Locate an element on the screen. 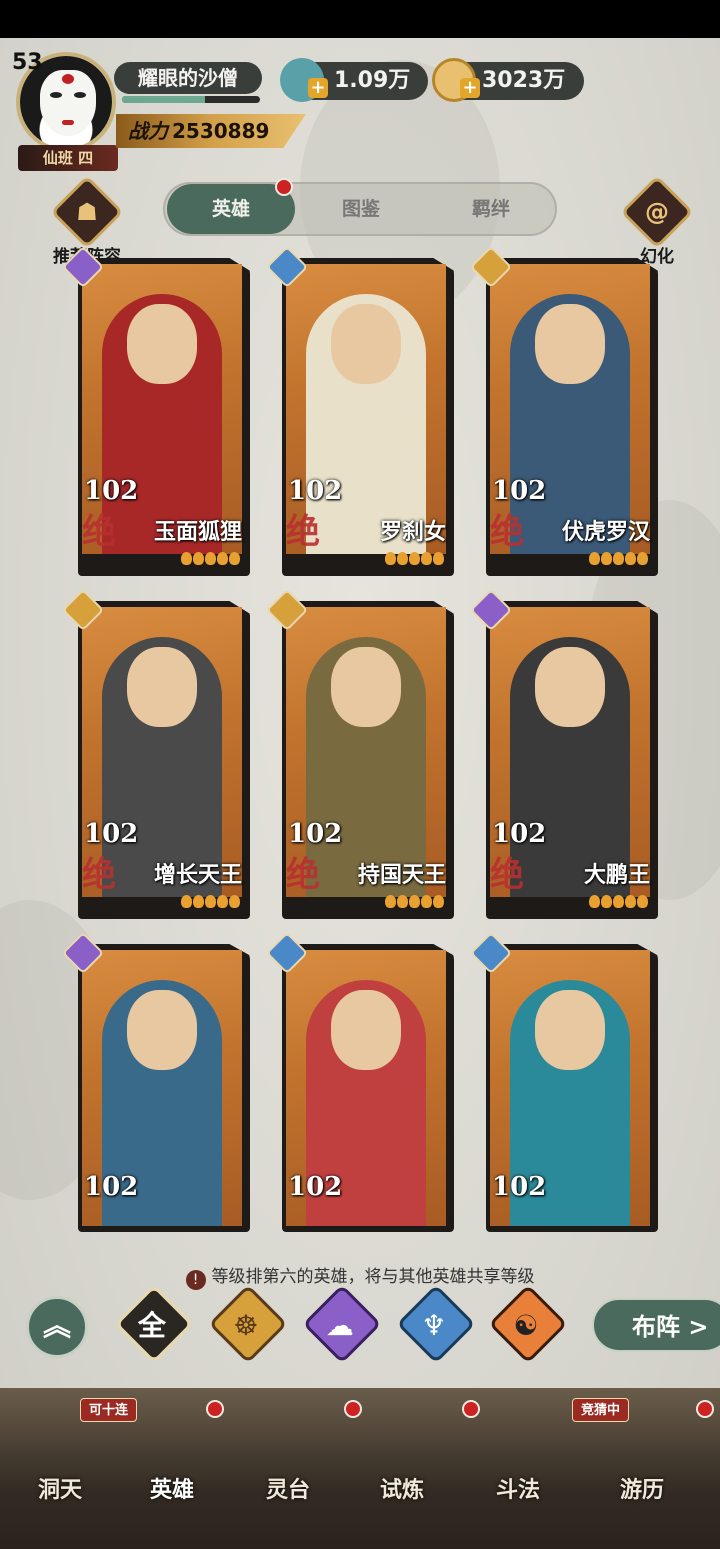 The height and width of the screenshot is (1549, 720). exp-fill is located at coordinates (163, 99).